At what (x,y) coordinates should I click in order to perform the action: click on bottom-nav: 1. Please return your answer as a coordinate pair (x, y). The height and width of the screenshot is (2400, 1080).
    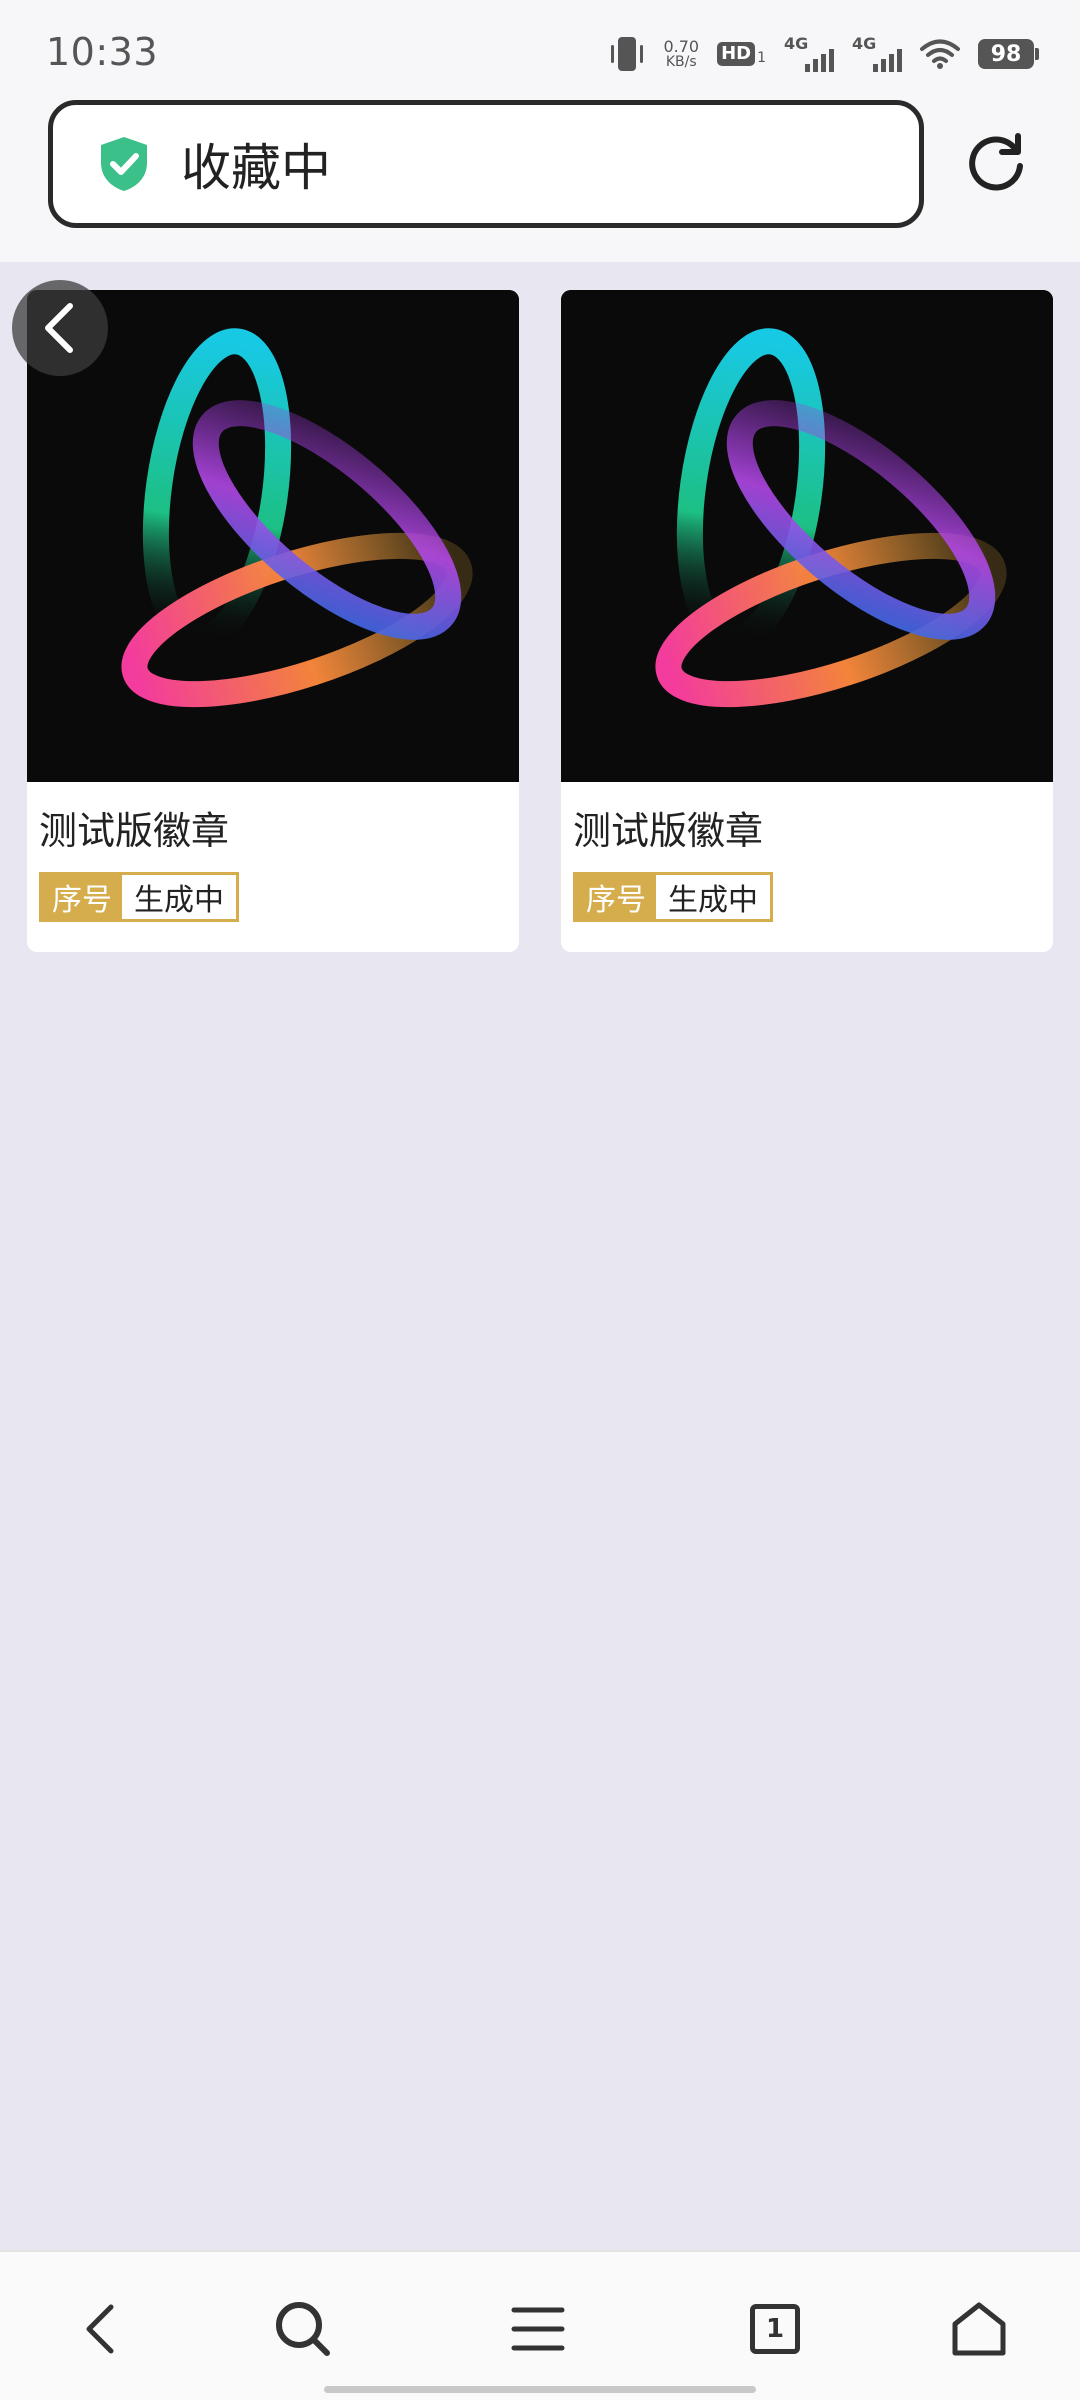
    Looking at the image, I should click on (540, 2325).